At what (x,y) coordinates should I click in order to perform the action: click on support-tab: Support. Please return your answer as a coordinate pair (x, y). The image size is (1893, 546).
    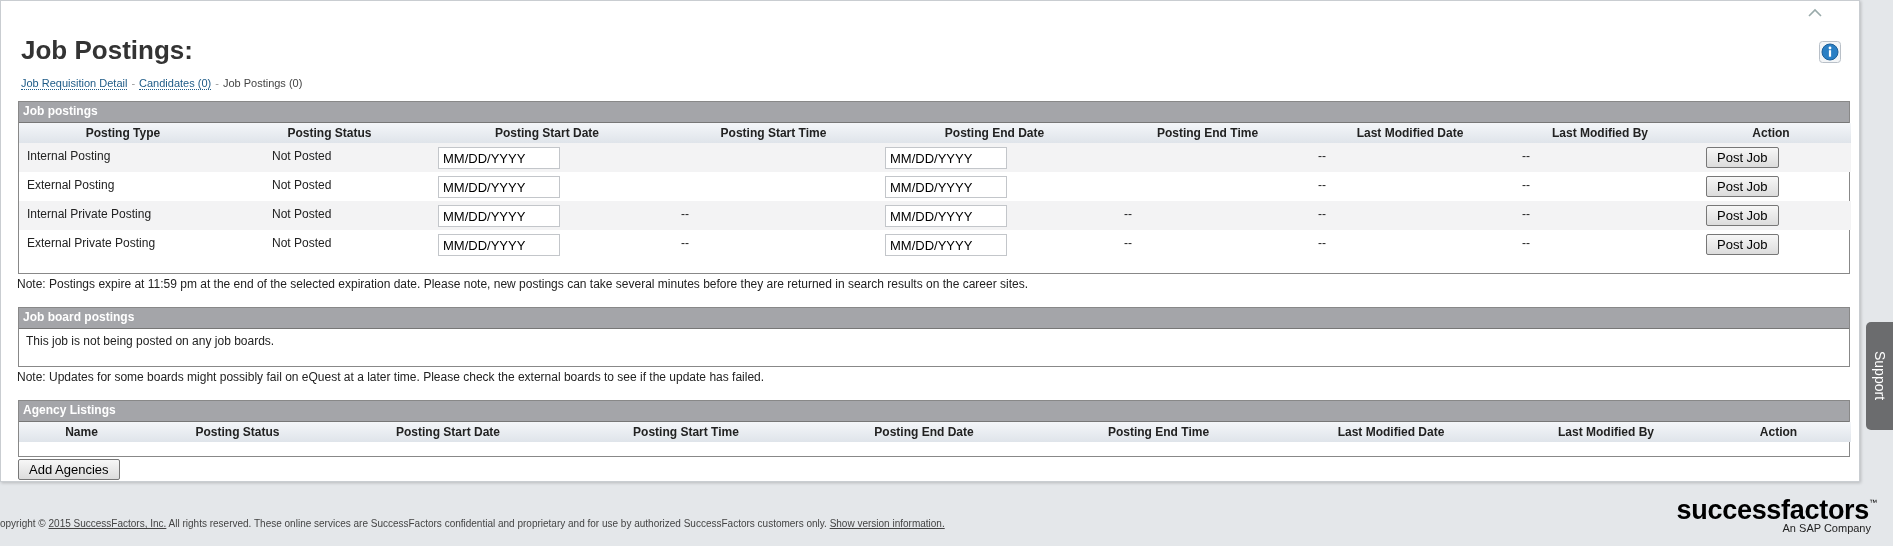
    Looking at the image, I should click on (1879, 376).